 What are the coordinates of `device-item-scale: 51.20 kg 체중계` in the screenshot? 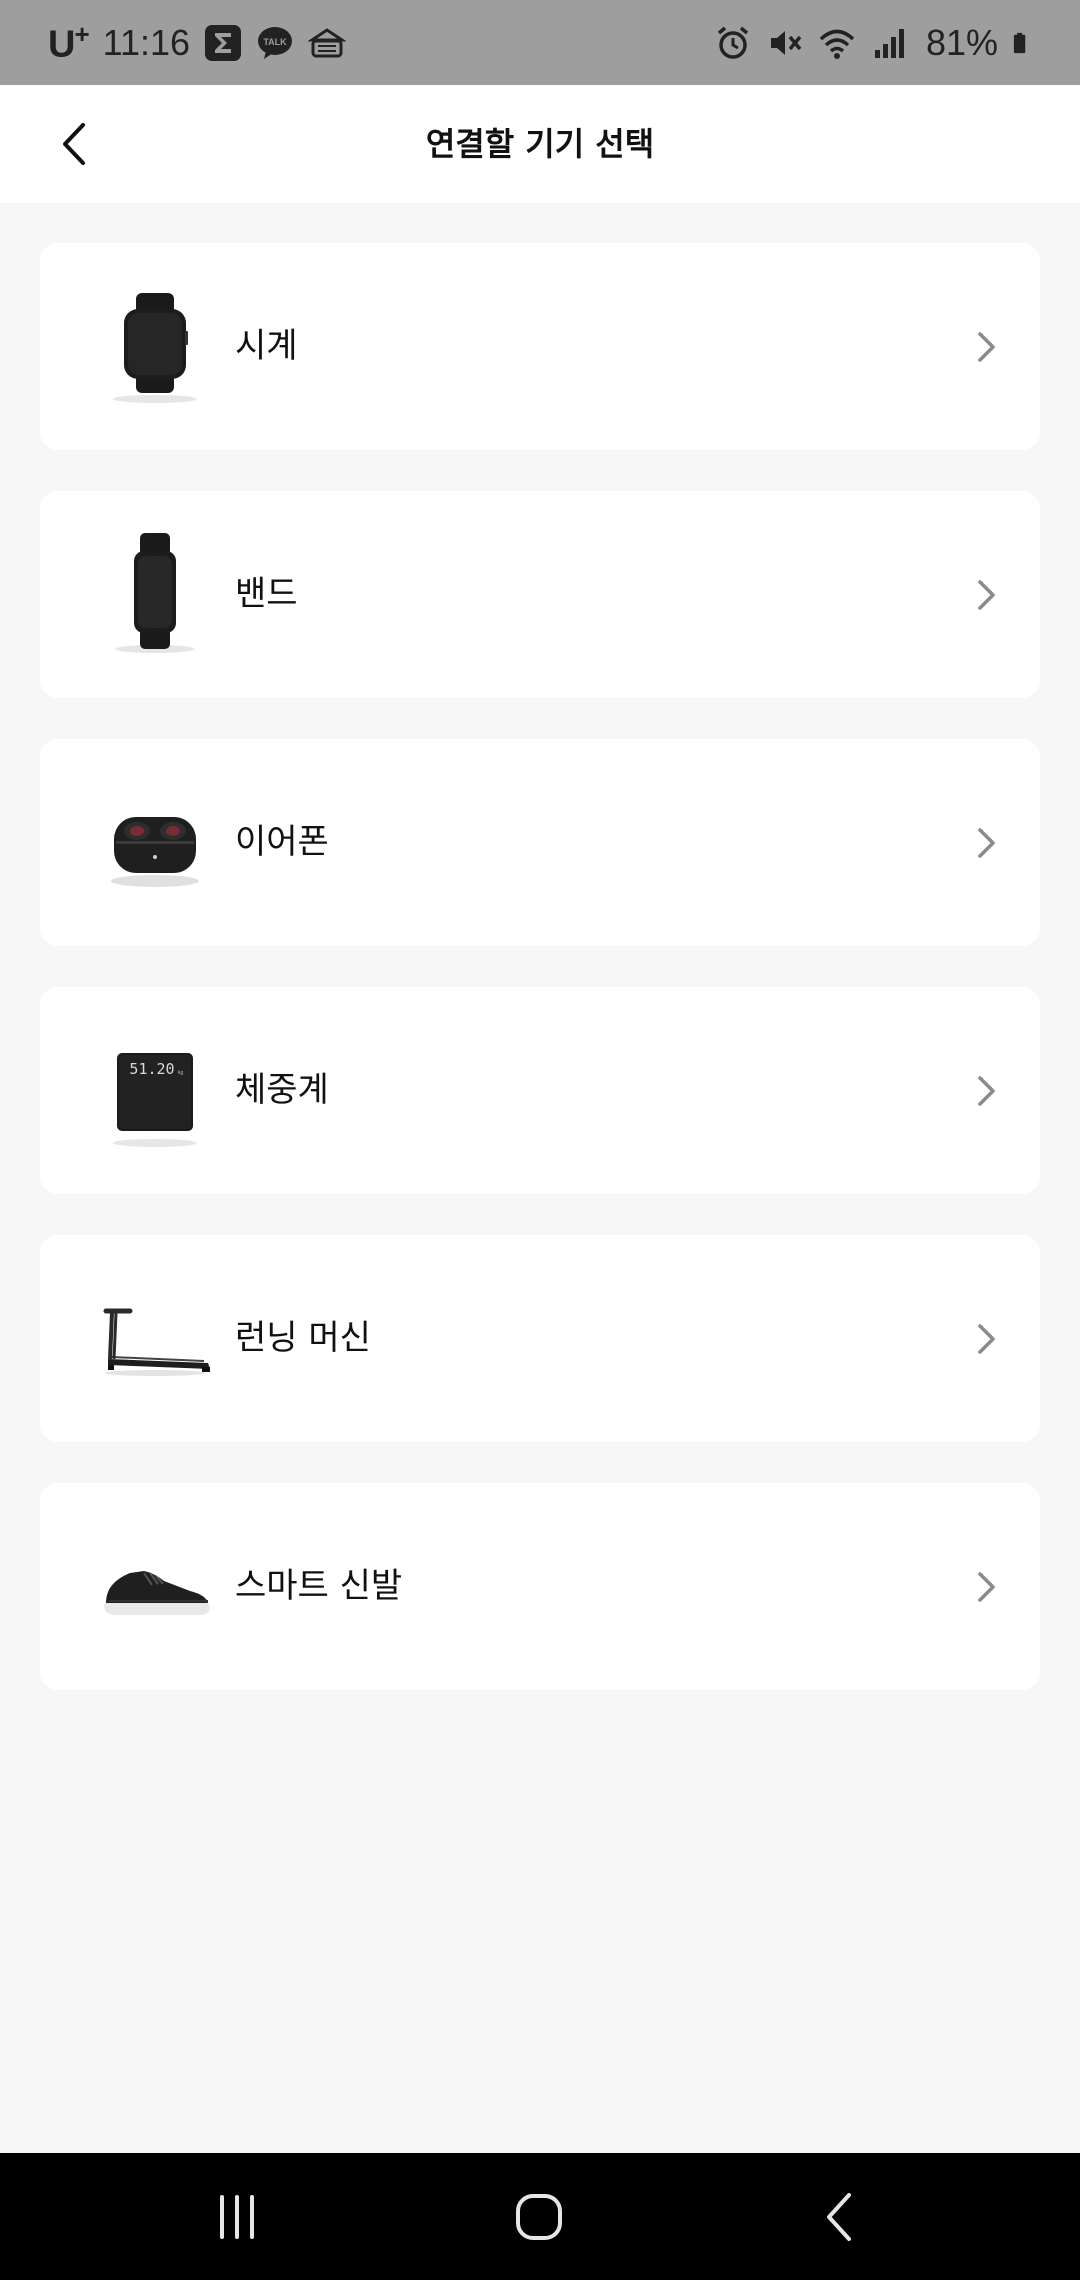 It's located at (540, 1090).